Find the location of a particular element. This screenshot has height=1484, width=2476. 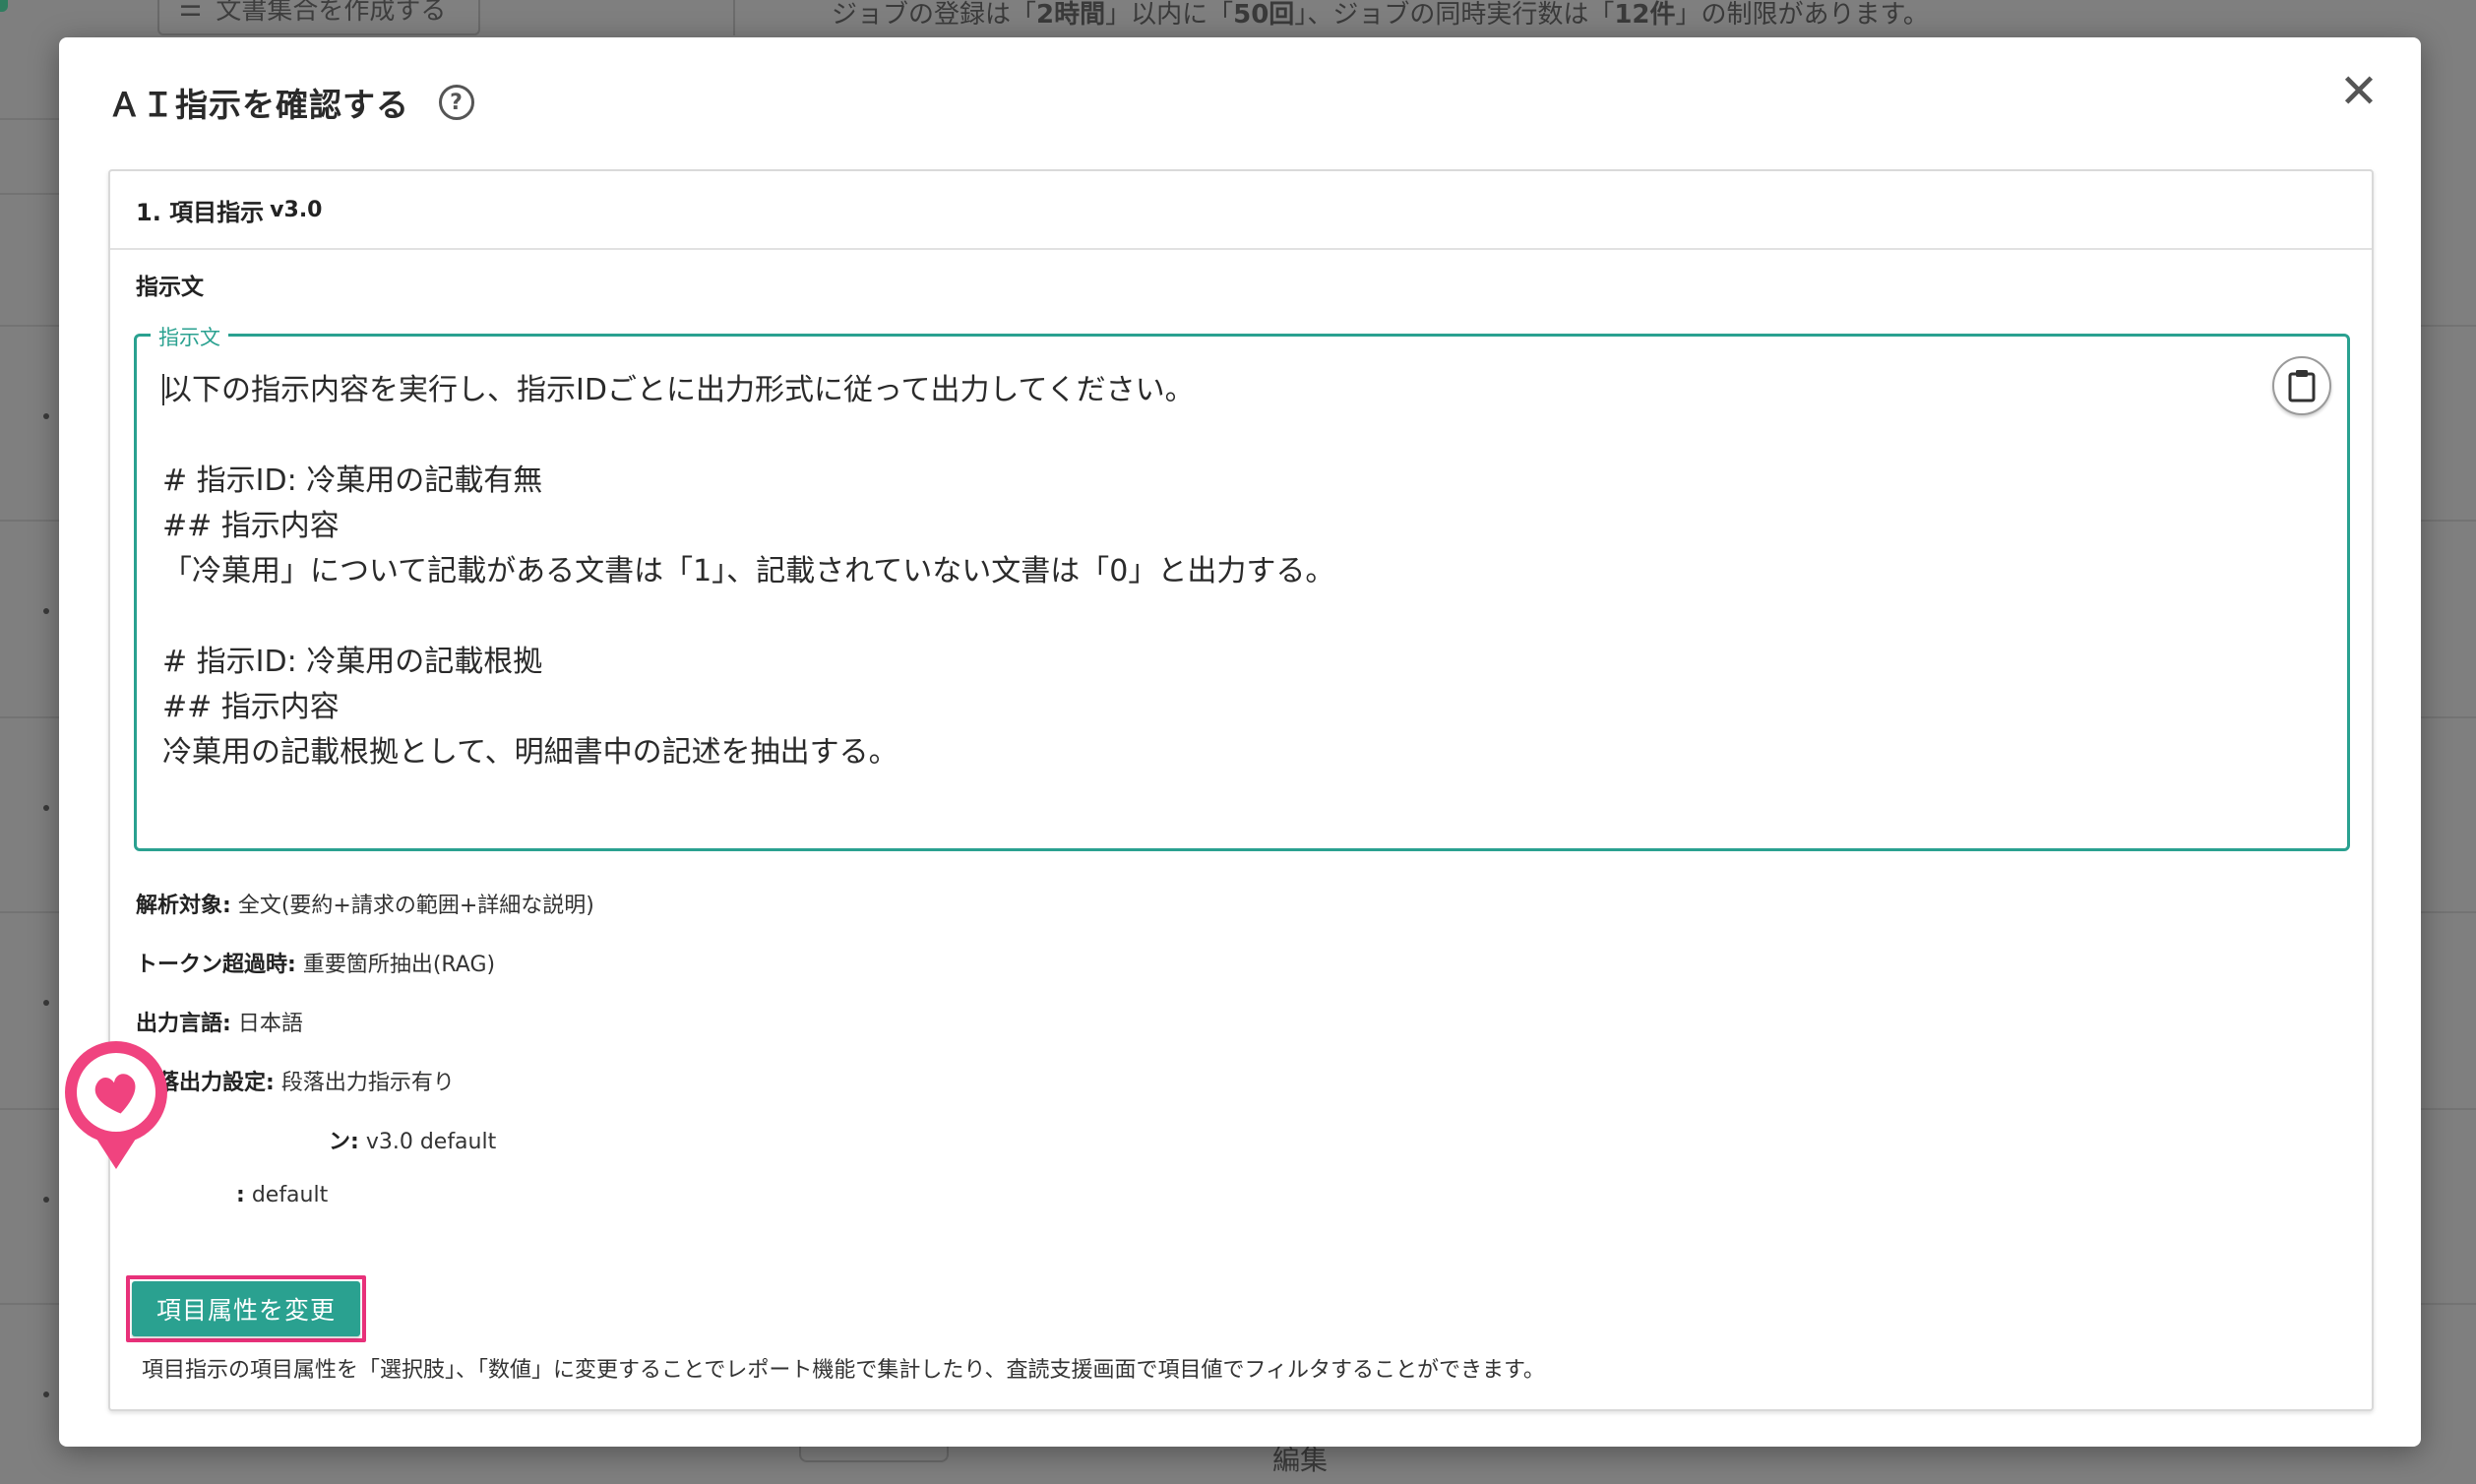

create-document-set-button: ☰ 文書集合を作成する is located at coordinates (318, 17).